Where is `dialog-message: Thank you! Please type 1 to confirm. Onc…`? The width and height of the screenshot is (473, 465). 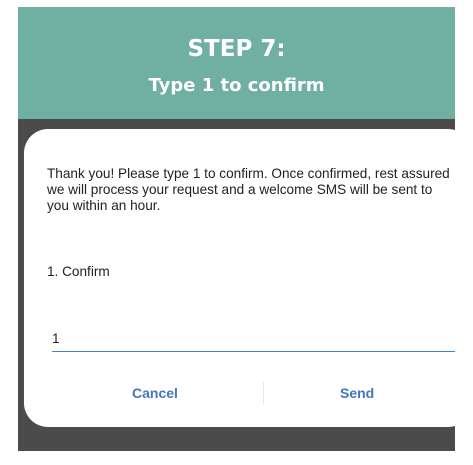 dialog-message: Thank you! Please type 1 to confirm. Onc… is located at coordinates (248, 189).